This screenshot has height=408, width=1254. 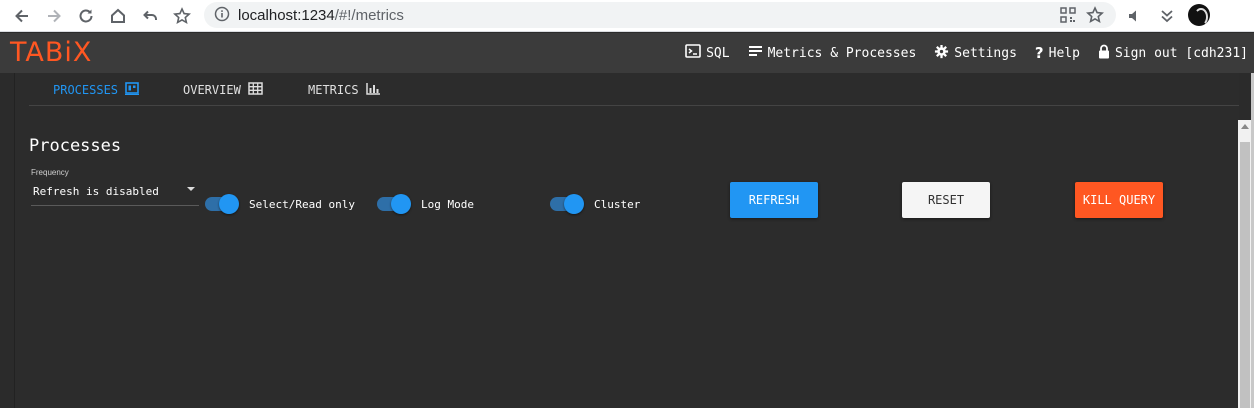 I want to click on bookmark-star-icon, so click(x=182, y=16).